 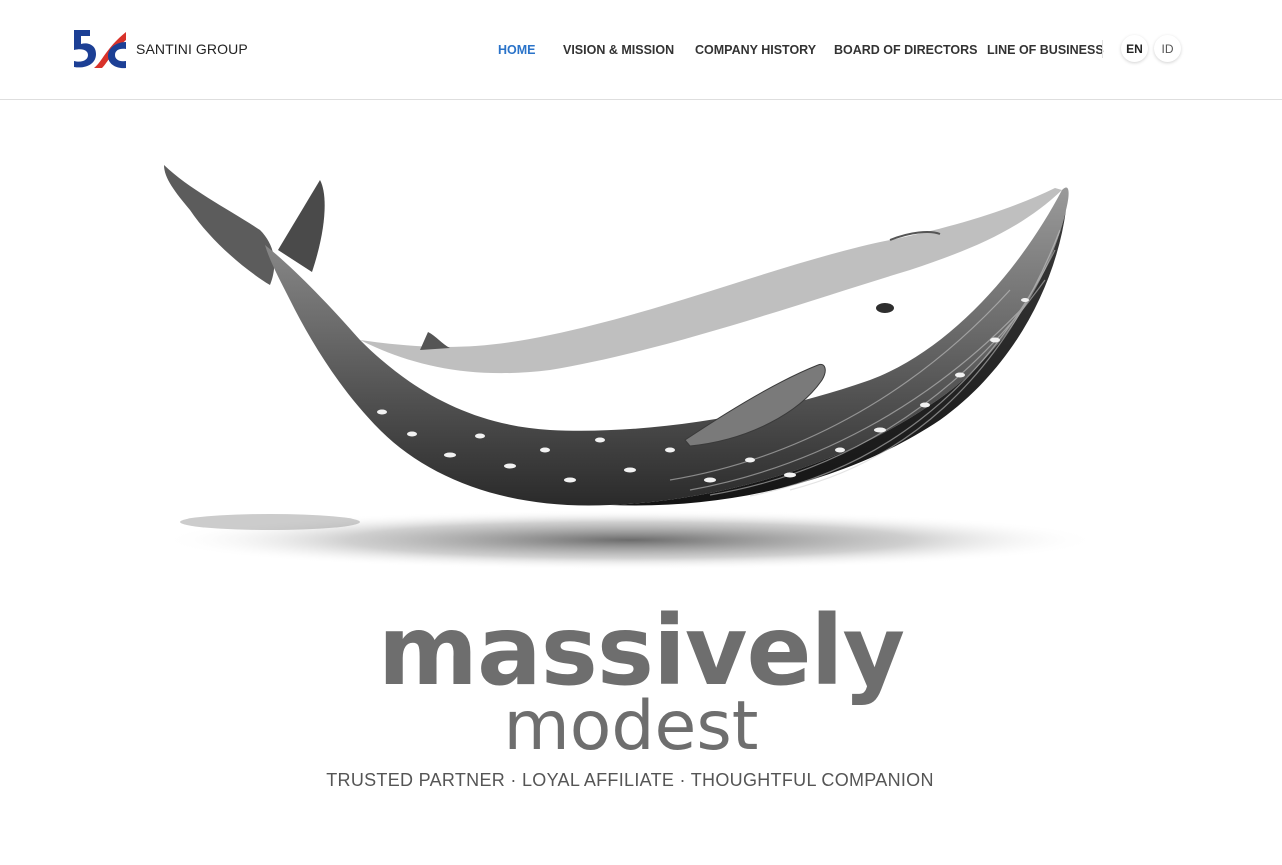 I want to click on nav-divider, so click(x=1102, y=49).